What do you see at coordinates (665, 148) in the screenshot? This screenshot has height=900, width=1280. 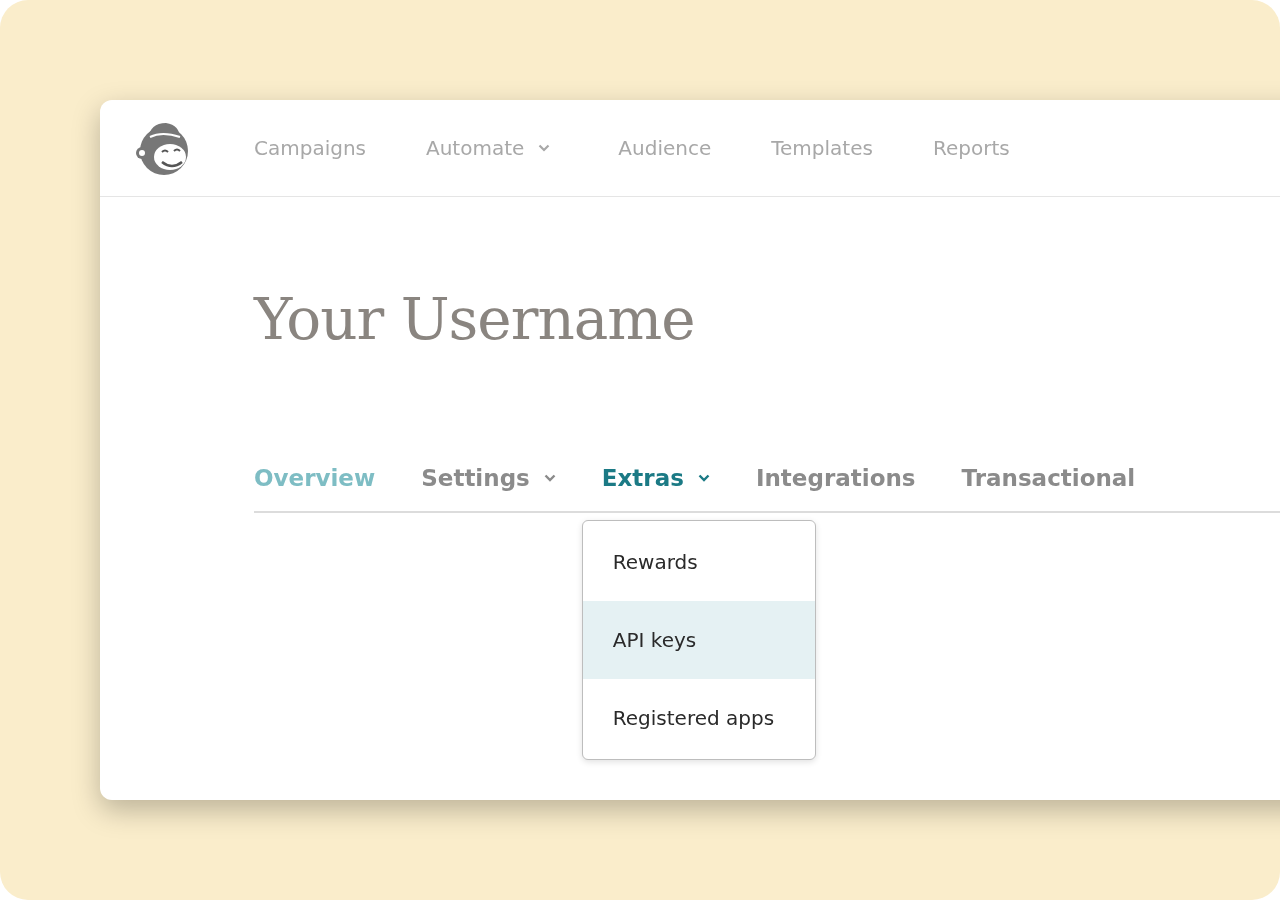 I see `nav-link: Audience` at bounding box center [665, 148].